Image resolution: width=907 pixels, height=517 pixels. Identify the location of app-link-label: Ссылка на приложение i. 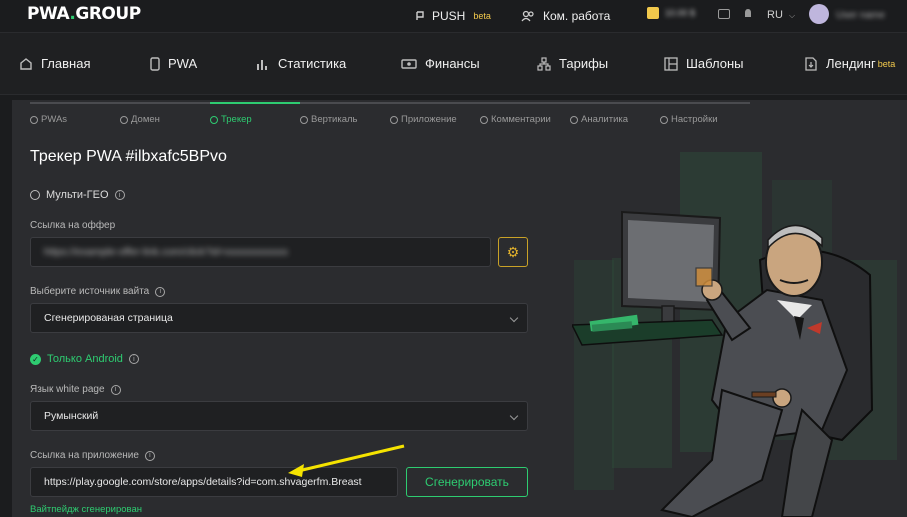
(92, 455).